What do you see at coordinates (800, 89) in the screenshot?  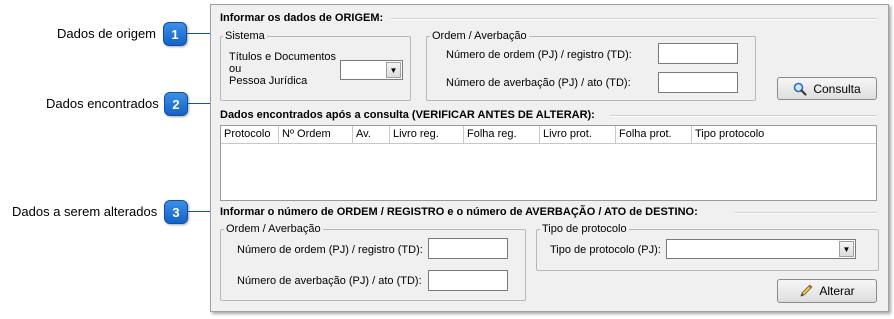 I see `search-icon` at bounding box center [800, 89].